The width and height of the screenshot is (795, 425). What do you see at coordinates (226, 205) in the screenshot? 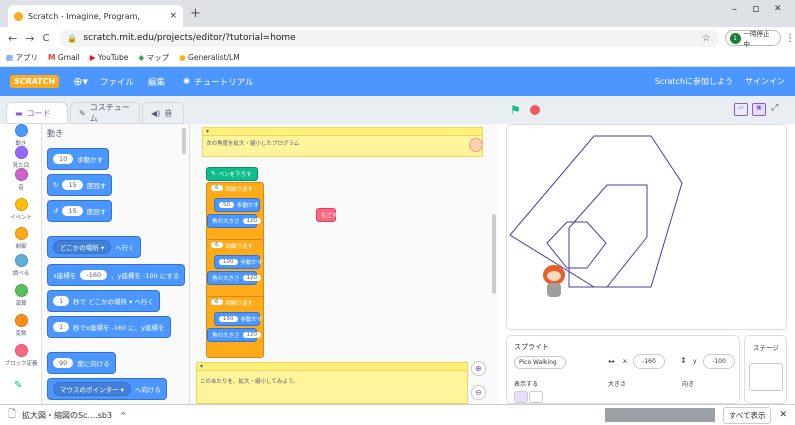
I see `block-input: 50` at bounding box center [226, 205].